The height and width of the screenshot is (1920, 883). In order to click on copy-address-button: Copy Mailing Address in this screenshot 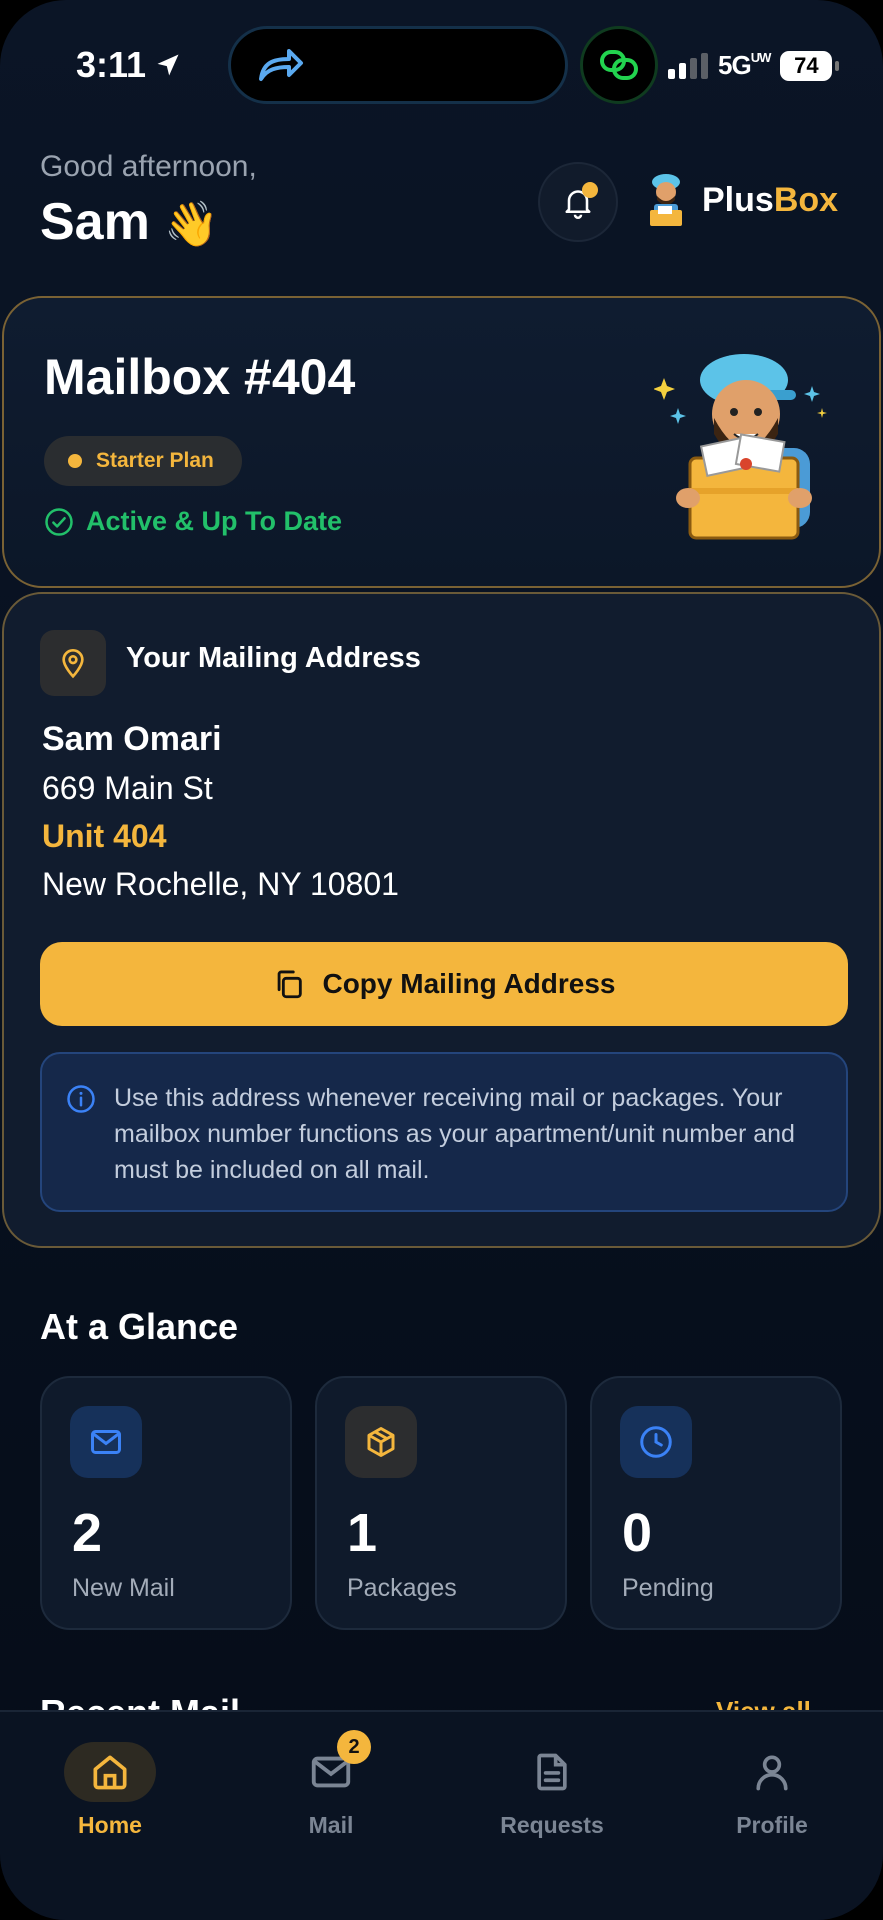, I will do `click(444, 984)`.